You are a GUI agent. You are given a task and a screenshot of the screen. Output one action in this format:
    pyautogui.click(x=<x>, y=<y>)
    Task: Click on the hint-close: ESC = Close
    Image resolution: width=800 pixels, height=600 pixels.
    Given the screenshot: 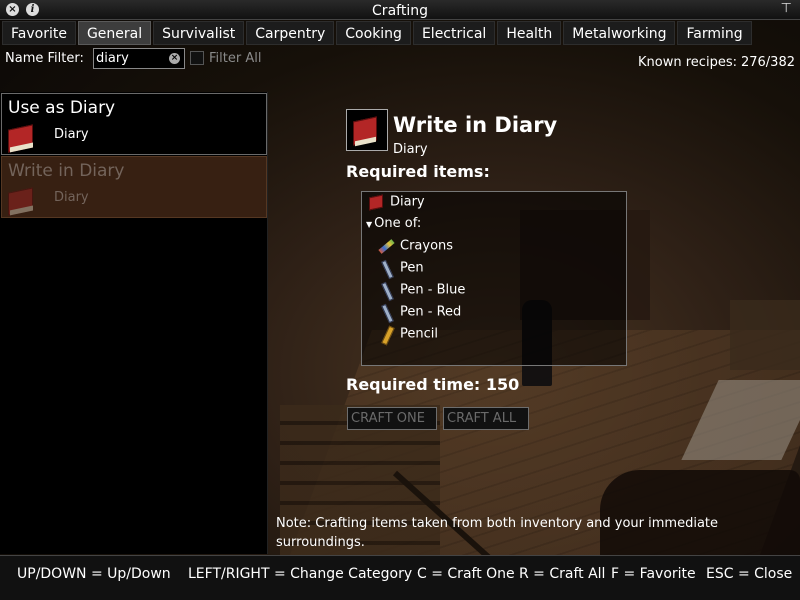 What is the action you would take?
    pyautogui.click(x=749, y=574)
    